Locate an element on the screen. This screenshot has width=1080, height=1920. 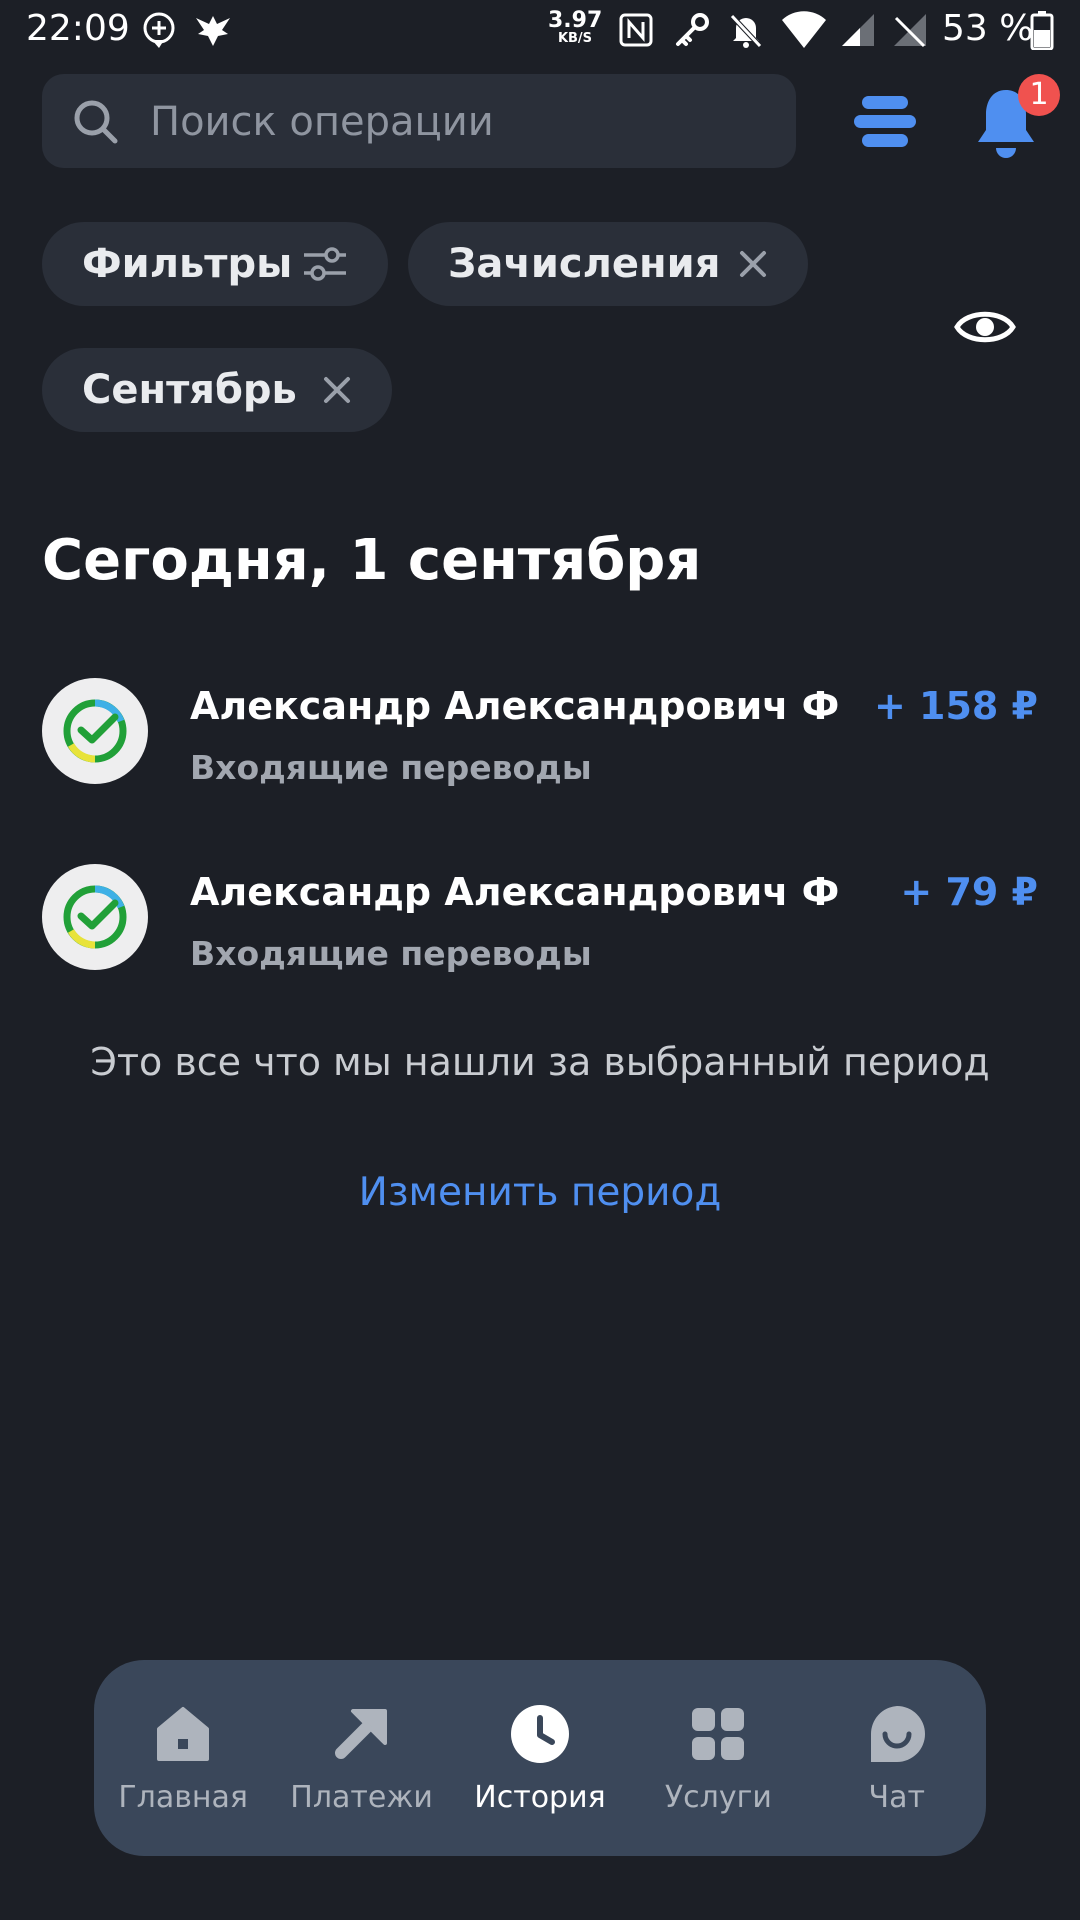
eagle-emblem-icon is located at coordinates (213, 30).